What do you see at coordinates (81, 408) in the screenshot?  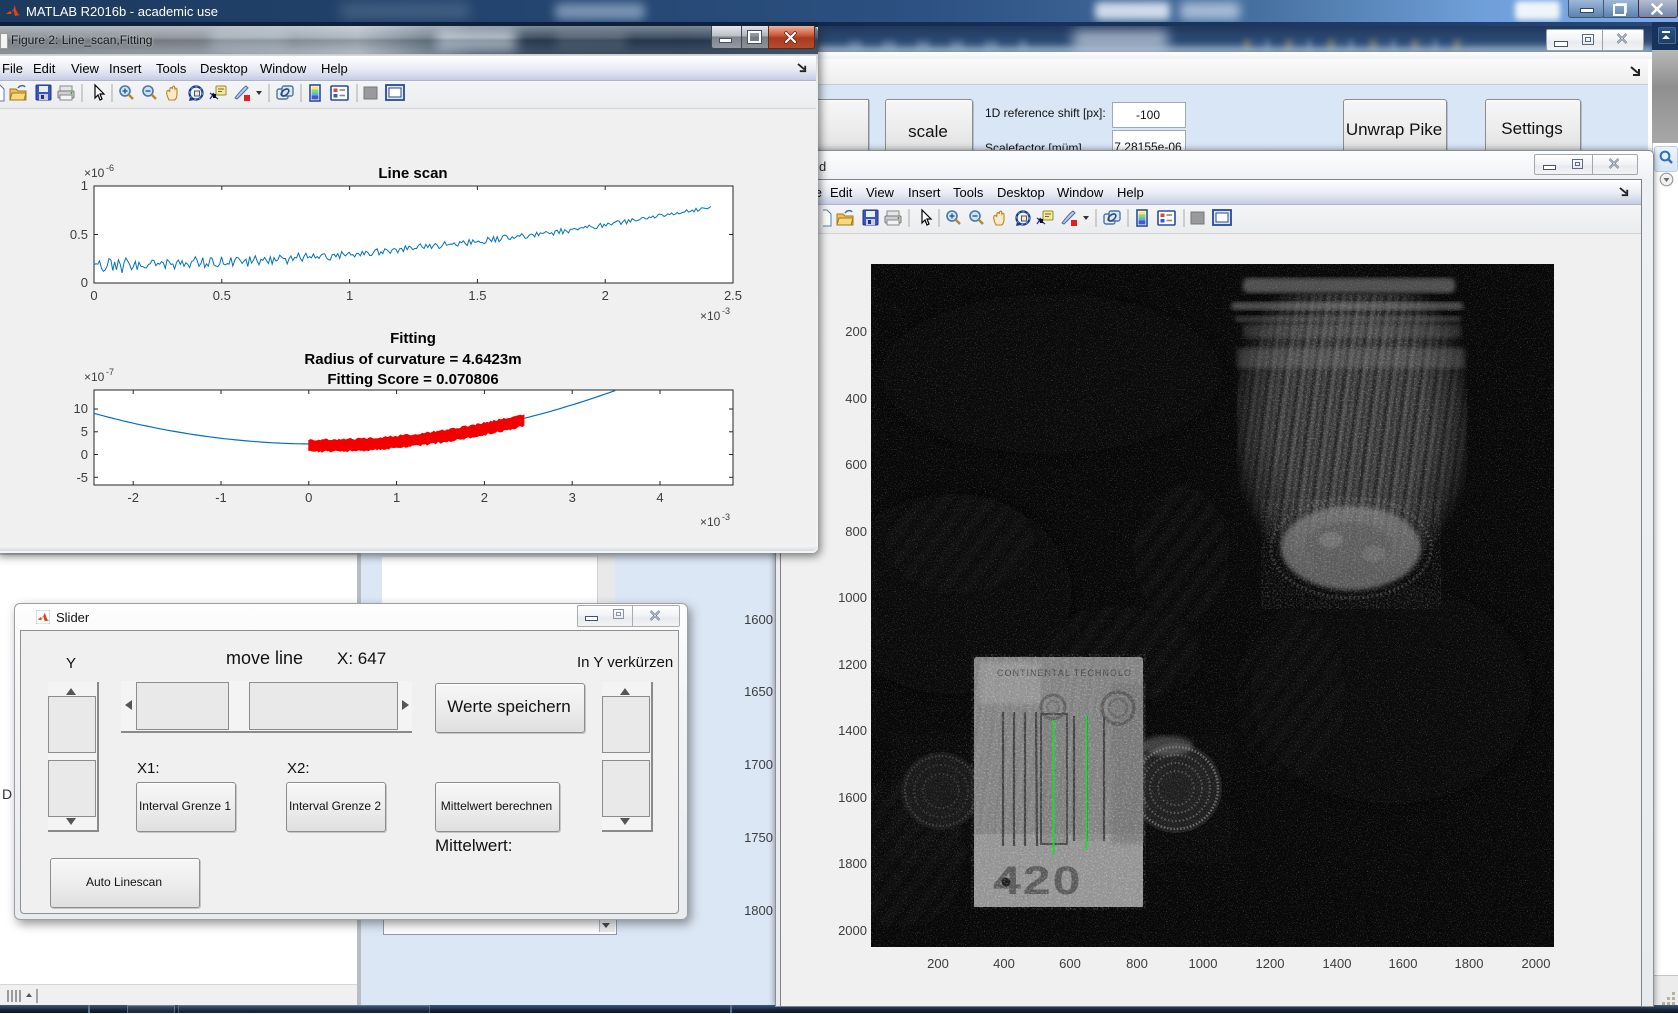 I see `svg-text: 10` at bounding box center [81, 408].